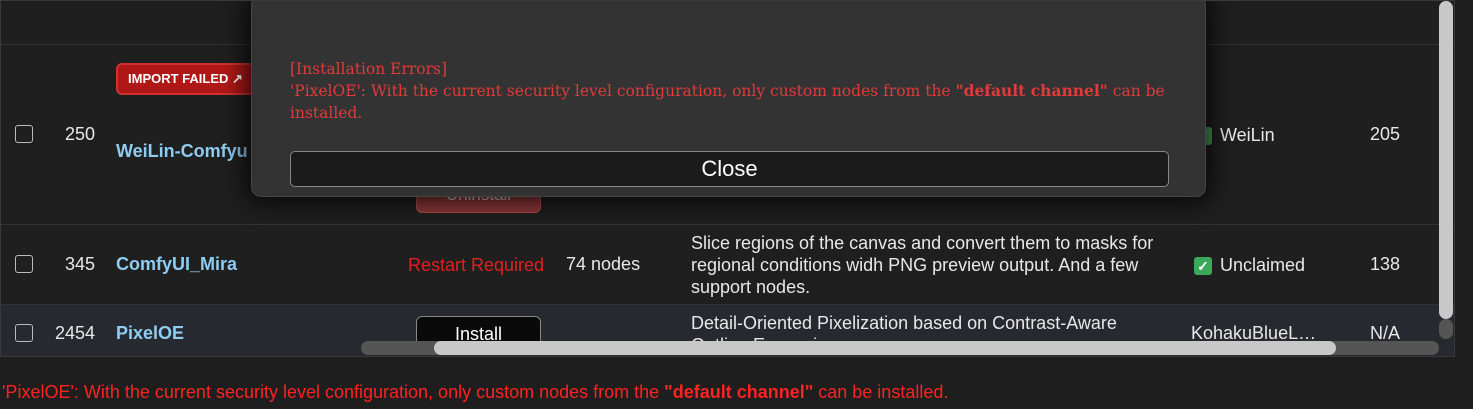 The width and height of the screenshot is (1473, 409). I want to click on author-cell: ✓ WeiLin, so click(1234, 135).